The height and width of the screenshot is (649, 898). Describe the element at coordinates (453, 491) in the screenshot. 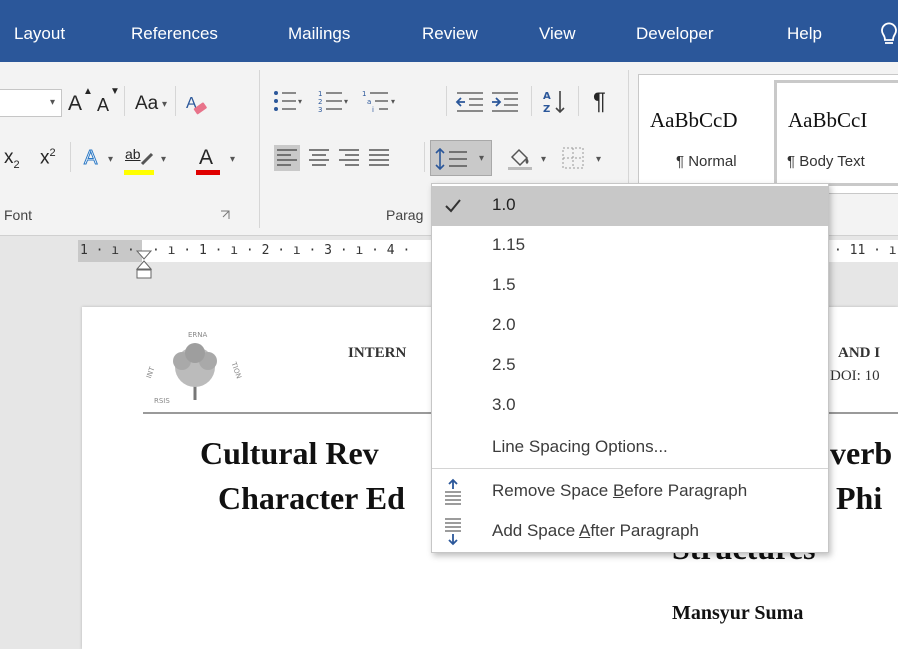

I see `remove-space-before-icon` at that location.